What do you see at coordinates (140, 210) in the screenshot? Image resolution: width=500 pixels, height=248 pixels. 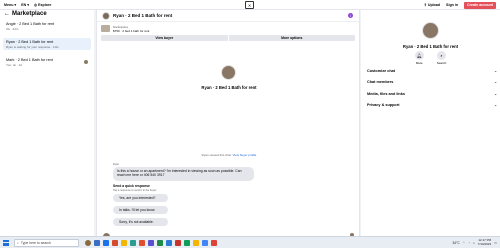 I see `quick-reply-button: In talks. I'll let you know.` at bounding box center [140, 210].